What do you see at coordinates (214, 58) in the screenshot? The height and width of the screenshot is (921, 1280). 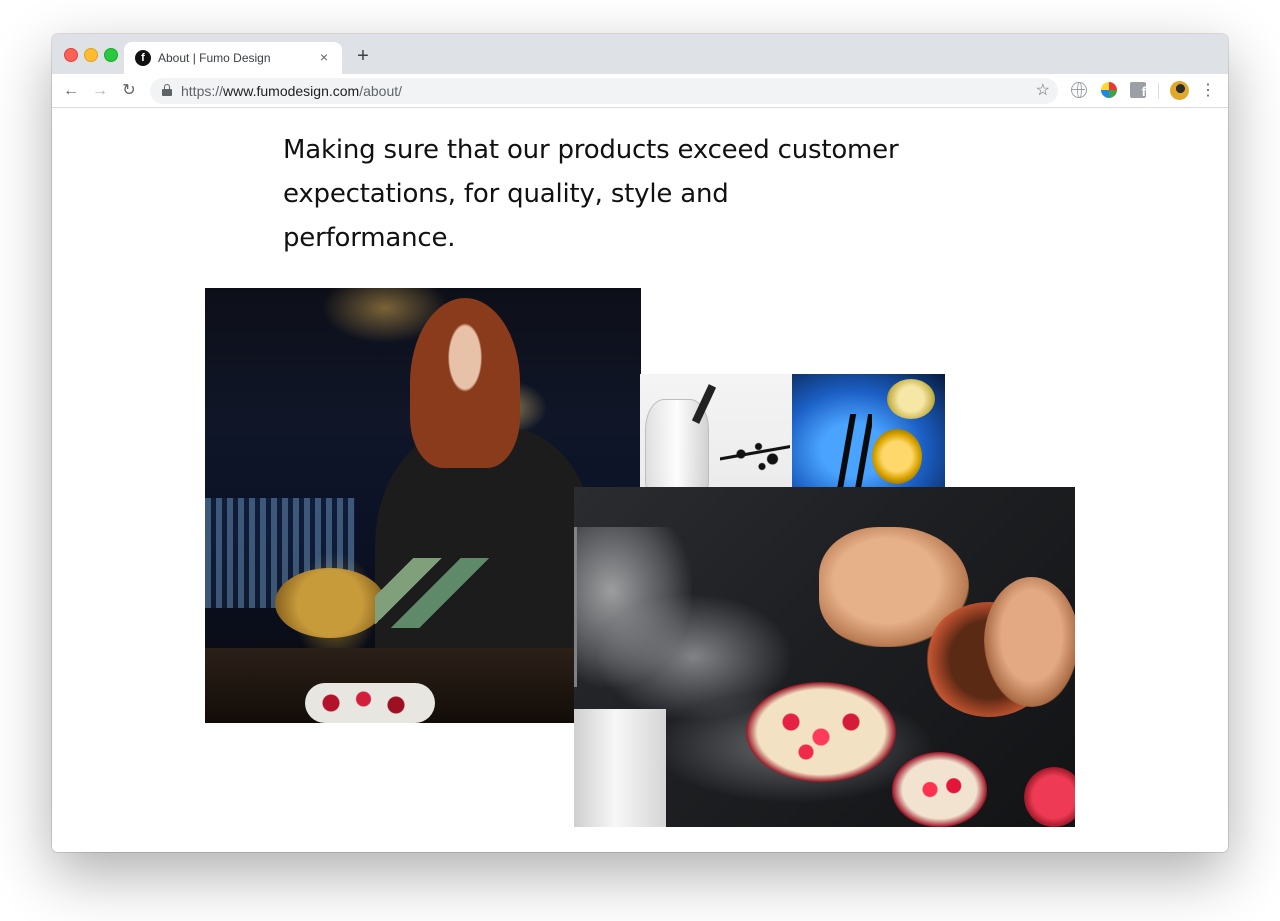 I see `tab-title: About | Fumo Design` at bounding box center [214, 58].